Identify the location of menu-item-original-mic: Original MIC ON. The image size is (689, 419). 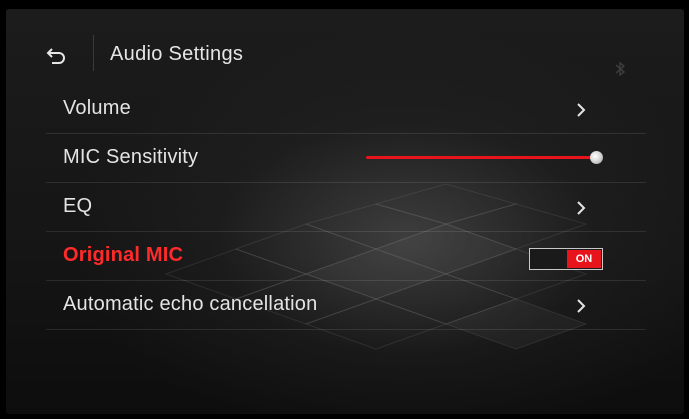
(346, 256).